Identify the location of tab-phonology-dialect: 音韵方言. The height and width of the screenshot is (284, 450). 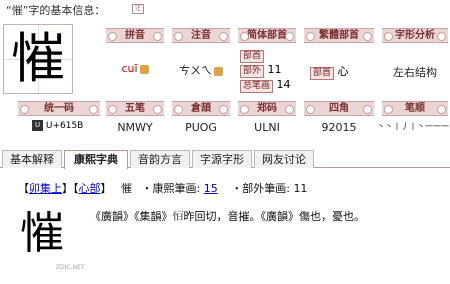
(160, 159).